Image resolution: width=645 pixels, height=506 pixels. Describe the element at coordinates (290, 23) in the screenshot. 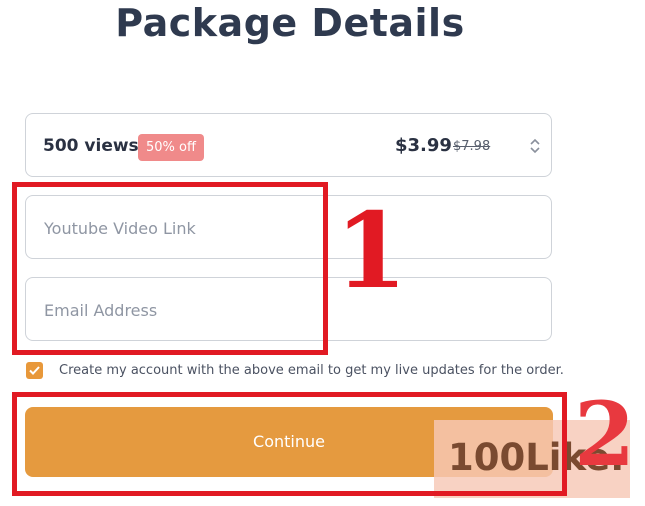

I see `page-title: Package Details` at that location.